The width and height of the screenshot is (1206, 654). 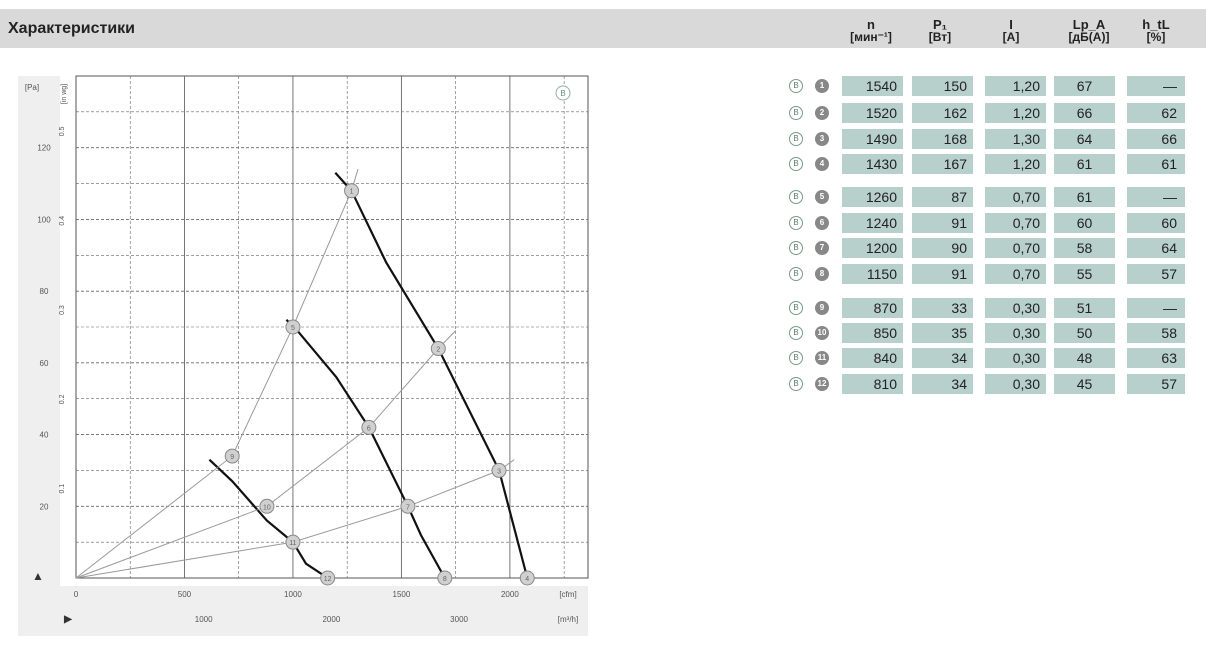 What do you see at coordinates (940, 37) in the screenshot?
I see `column-unit: [Вт]` at bounding box center [940, 37].